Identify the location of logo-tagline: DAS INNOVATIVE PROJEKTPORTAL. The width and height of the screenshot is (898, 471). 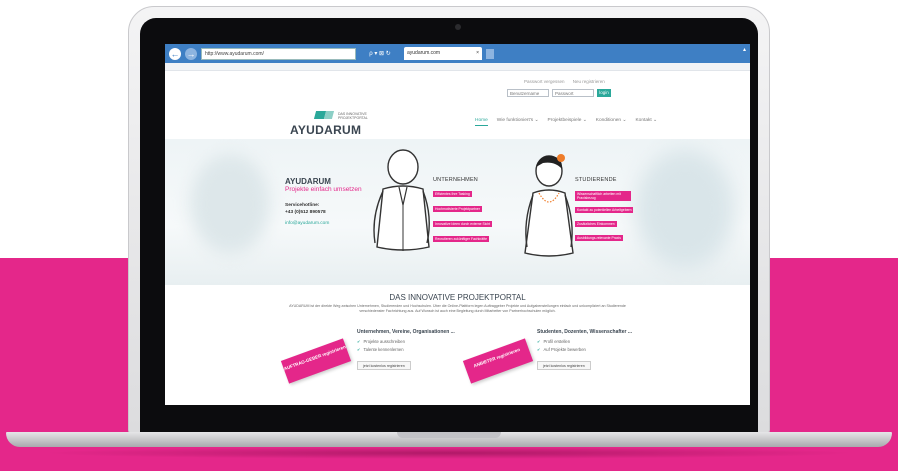
(353, 116).